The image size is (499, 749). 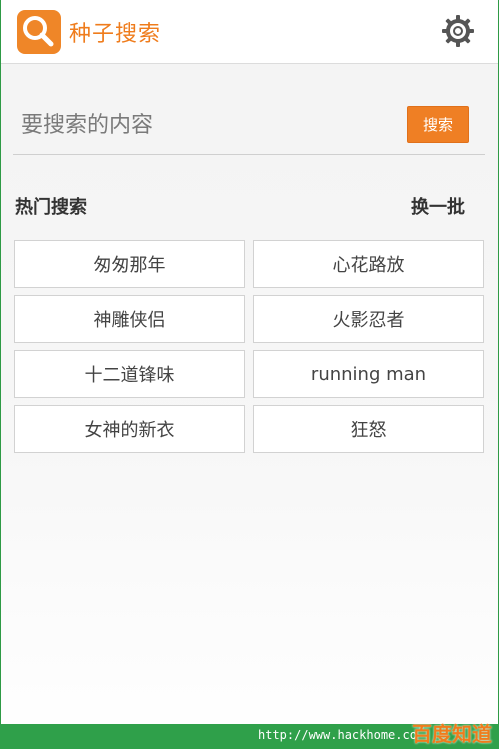 What do you see at coordinates (337, 735) in the screenshot?
I see `footer-url: http://www.hackhome.co` at bounding box center [337, 735].